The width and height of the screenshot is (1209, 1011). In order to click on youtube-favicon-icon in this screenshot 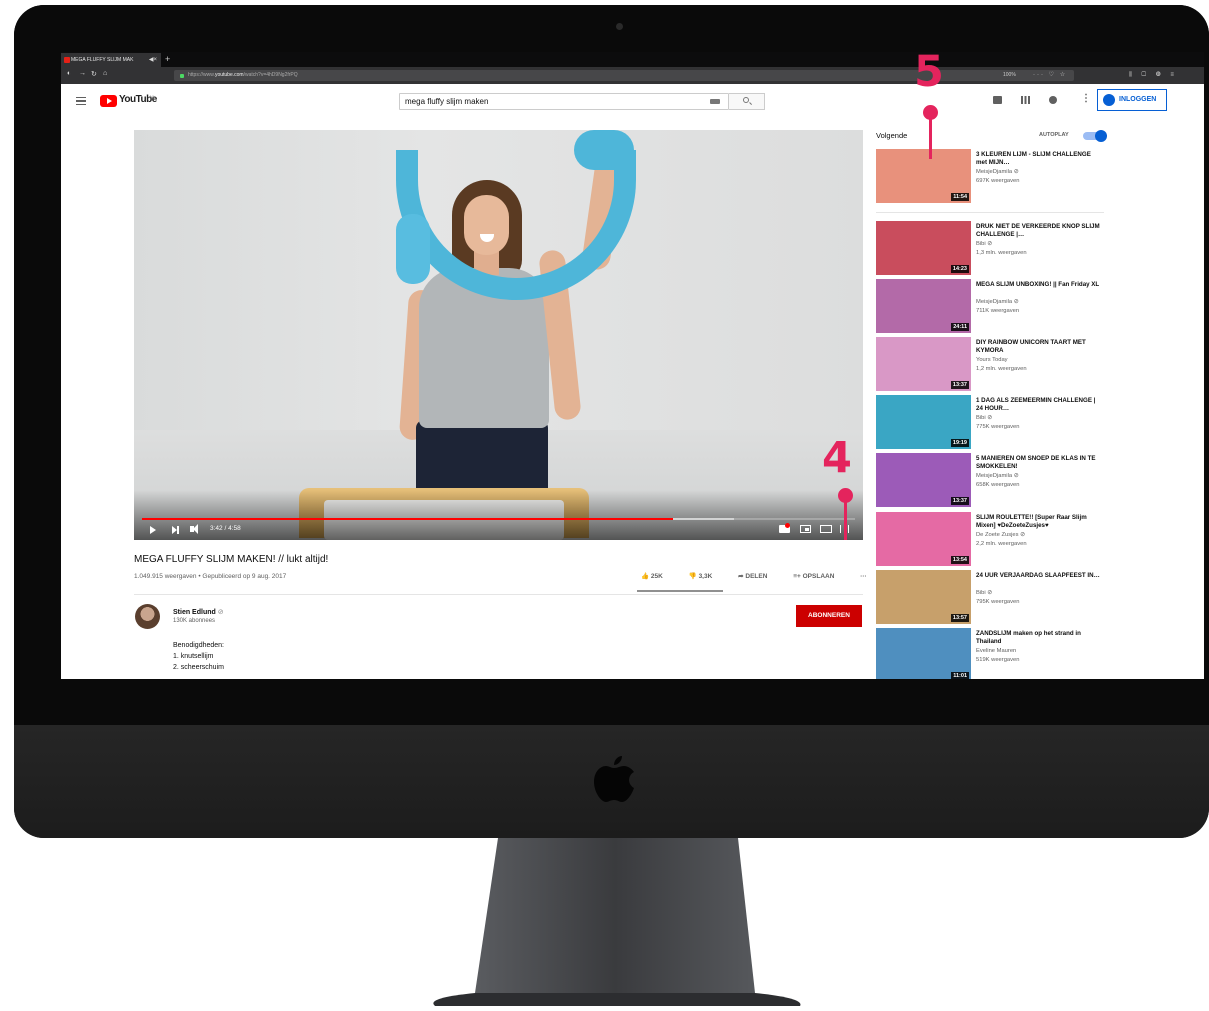, I will do `click(67, 60)`.